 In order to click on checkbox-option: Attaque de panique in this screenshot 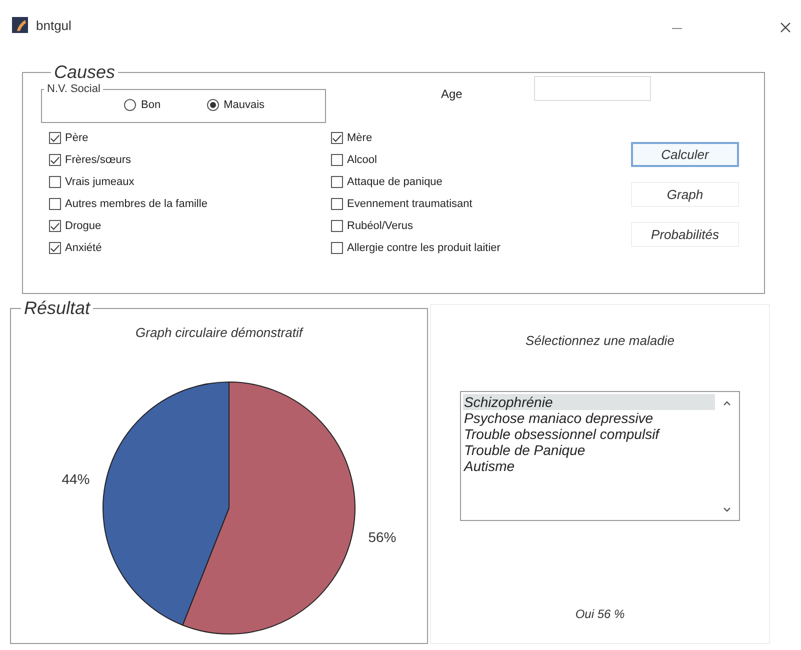, I will do `click(481, 182)`.